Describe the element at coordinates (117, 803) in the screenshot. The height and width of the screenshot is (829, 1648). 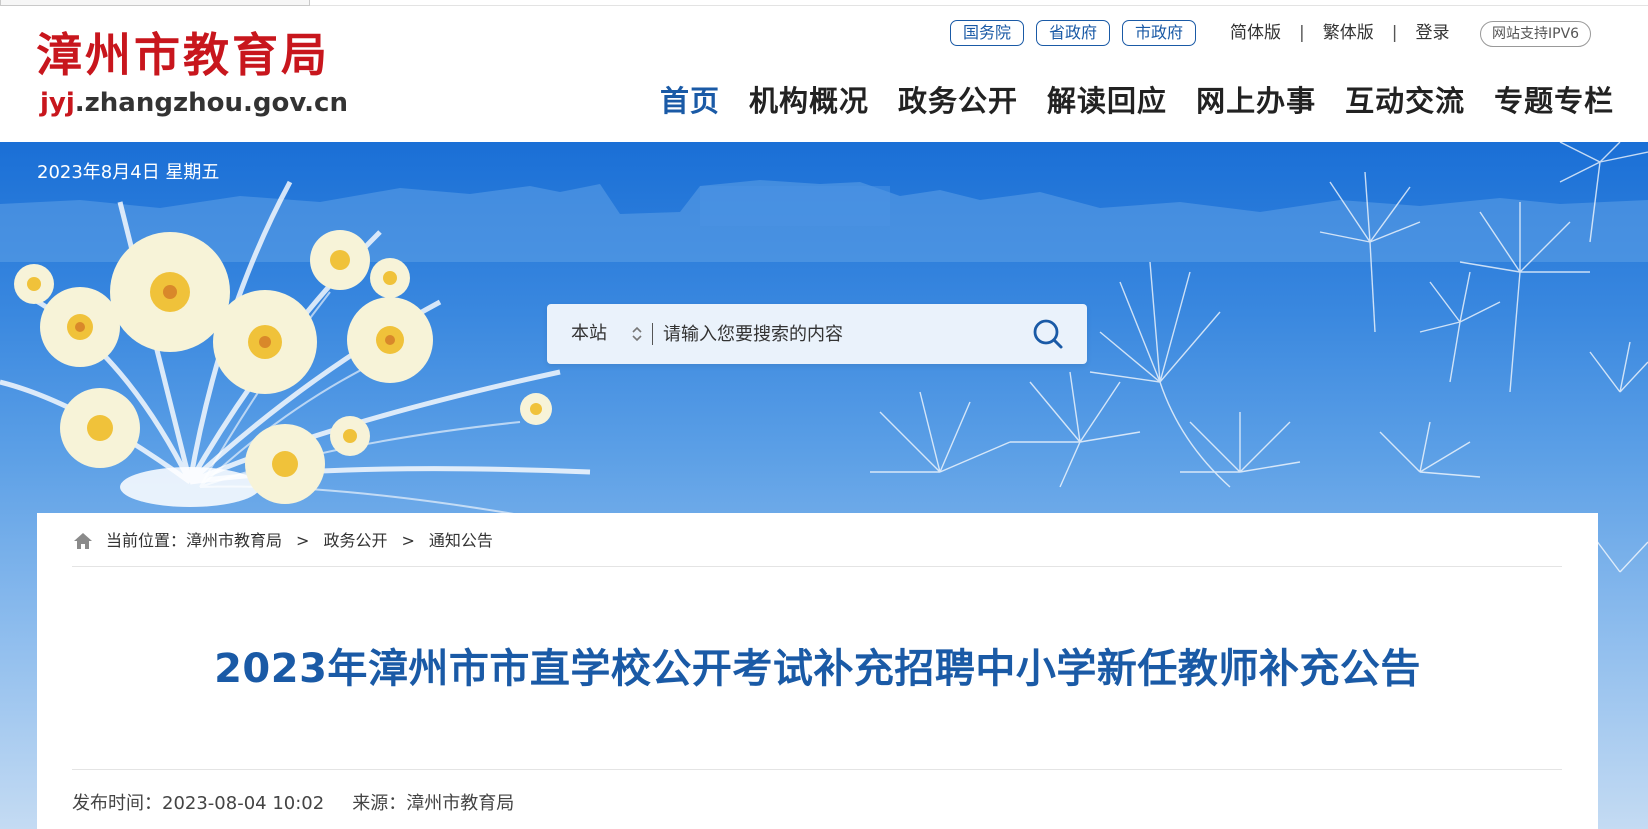
I see `publish-label: 发布时间：` at that location.